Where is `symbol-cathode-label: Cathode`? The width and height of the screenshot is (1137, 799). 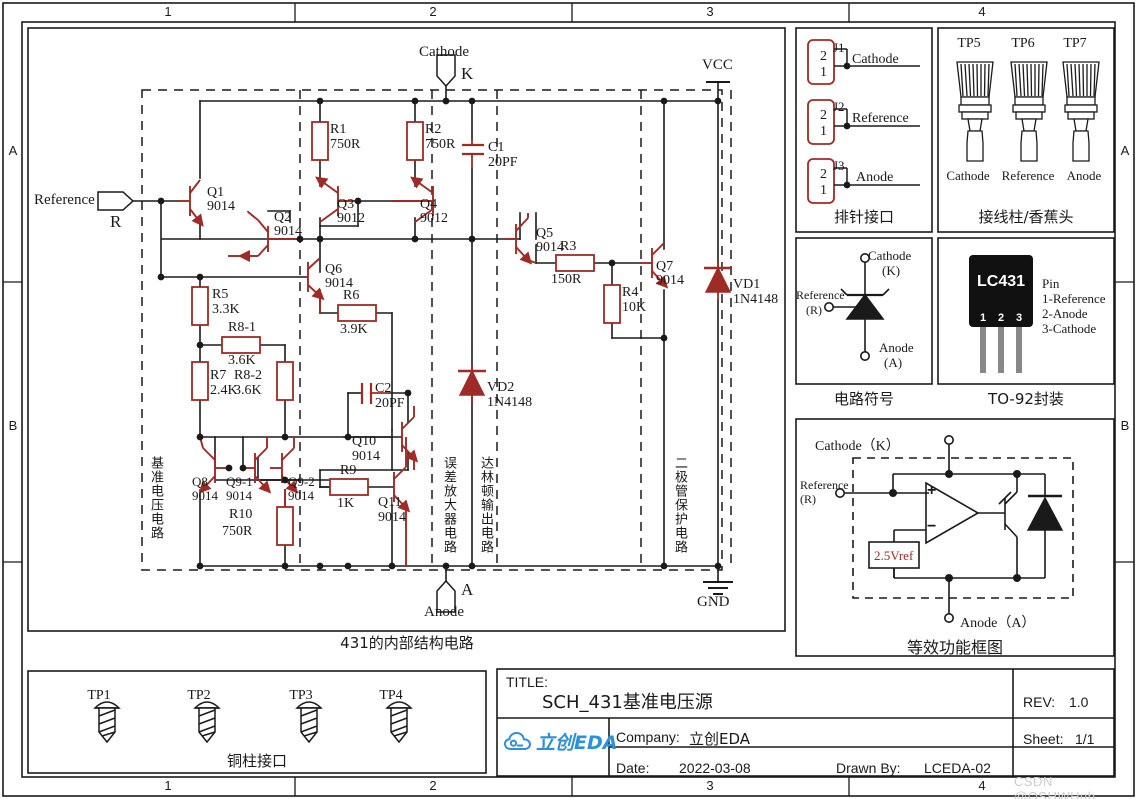 symbol-cathode-label: Cathode is located at coordinates (890, 255).